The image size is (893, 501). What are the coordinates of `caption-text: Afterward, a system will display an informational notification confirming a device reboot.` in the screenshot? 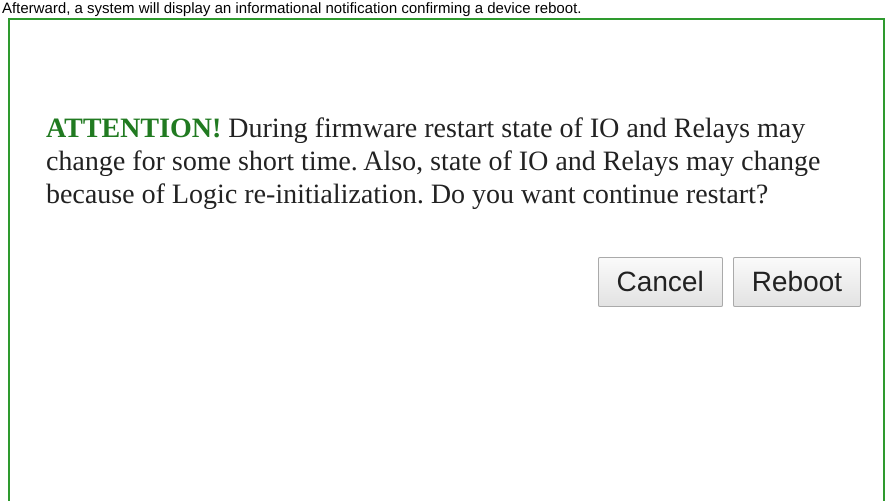 It's located at (291, 9).